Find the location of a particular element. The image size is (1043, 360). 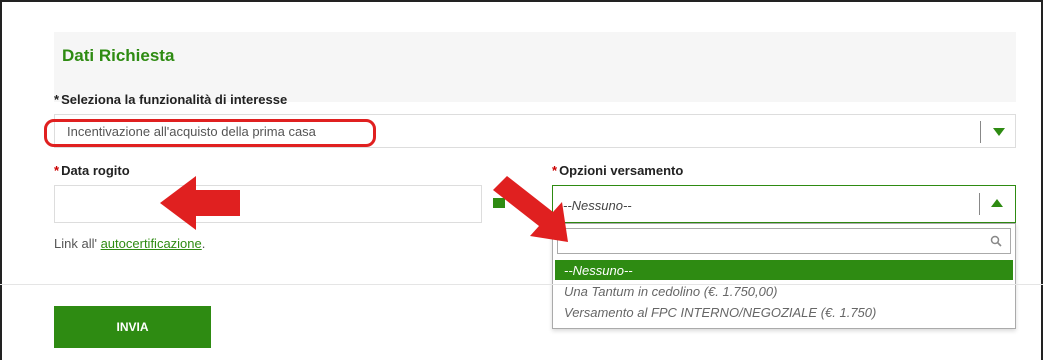

dropdown-option: --Nessuno-- is located at coordinates (784, 270).